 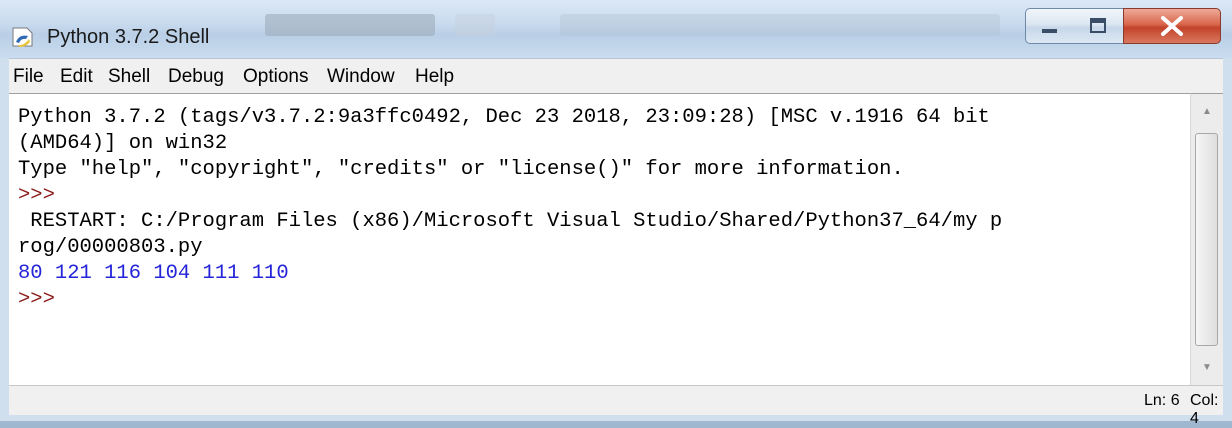 What do you see at coordinates (434, 77) in the screenshot?
I see `menu-help: Help` at bounding box center [434, 77].